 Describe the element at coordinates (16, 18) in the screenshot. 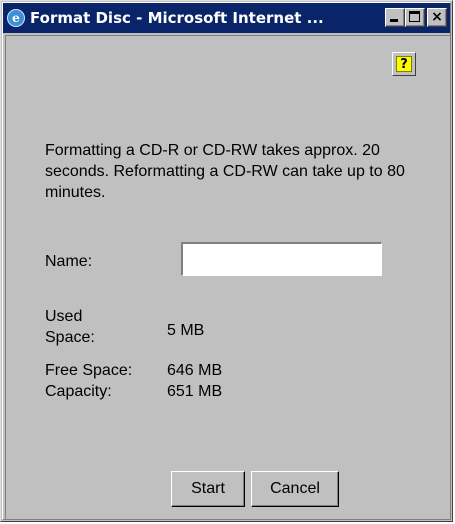

I see `internet-explorer-icon: e` at that location.